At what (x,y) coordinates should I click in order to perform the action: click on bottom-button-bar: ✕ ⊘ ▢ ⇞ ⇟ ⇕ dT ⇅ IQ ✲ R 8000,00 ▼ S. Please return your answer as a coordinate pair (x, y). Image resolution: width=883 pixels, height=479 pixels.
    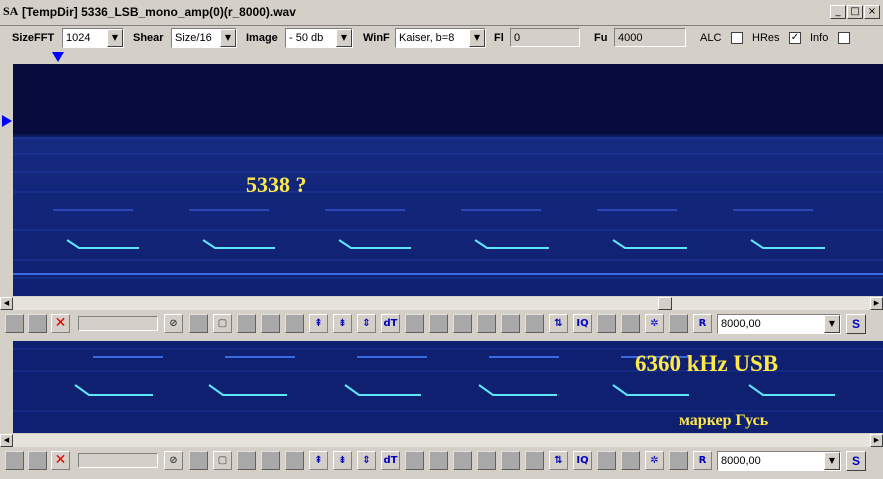
    Looking at the image, I should click on (441, 463).